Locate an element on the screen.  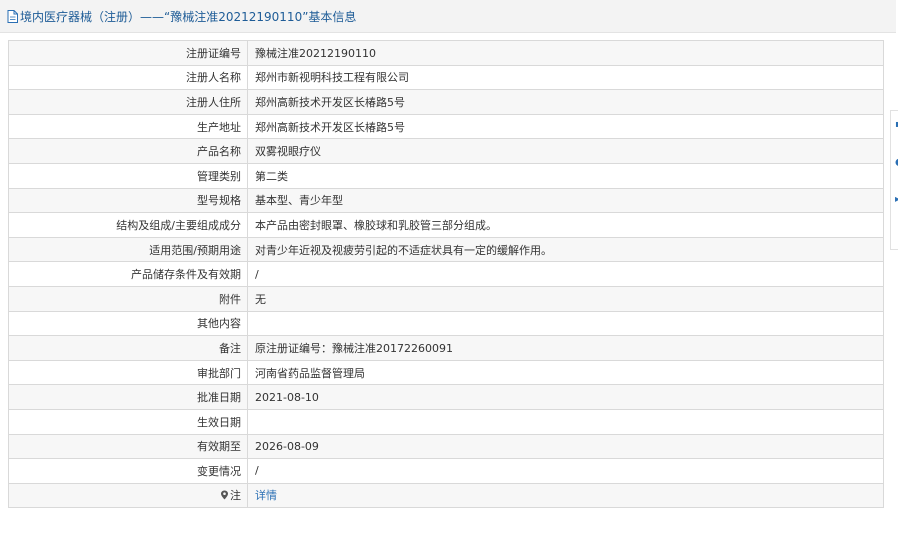
table-row: 有效期至 2026-08-09 is located at coordinates (446, 446).